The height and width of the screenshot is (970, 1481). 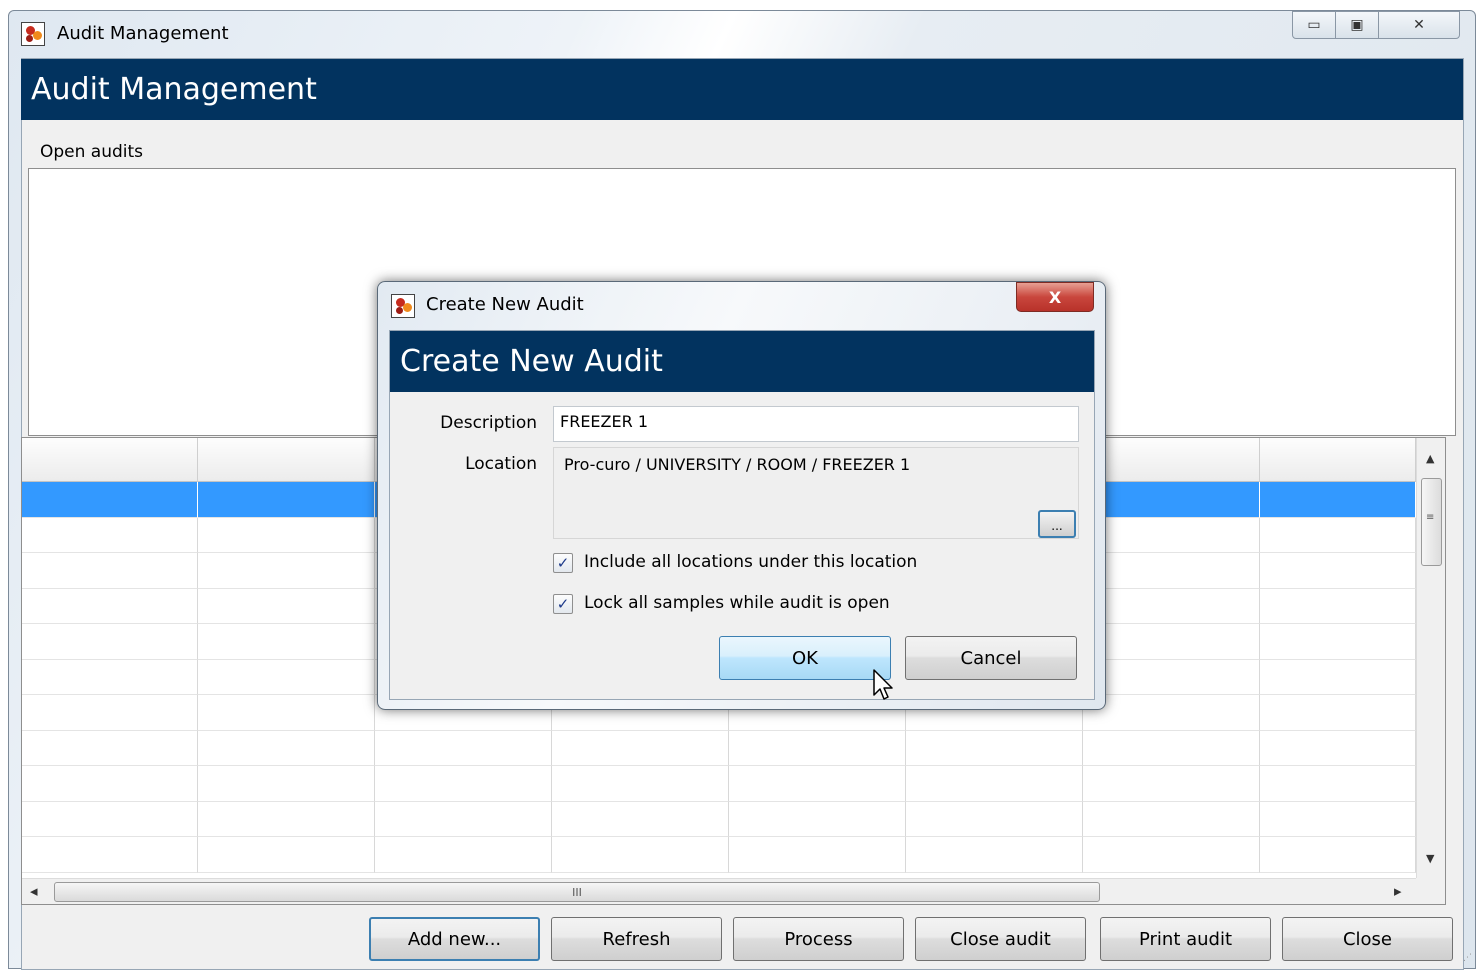 I want to click on vertical-scrollbar: ▲ ≡ ▼, so click(x=1430, y=658).